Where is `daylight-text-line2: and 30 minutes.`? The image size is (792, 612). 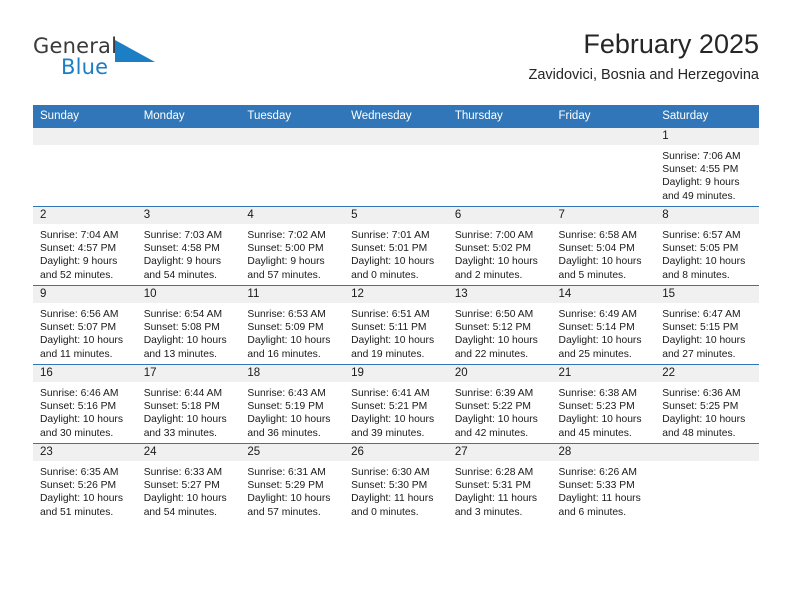
daylight-text-line2: and 30 minutes. is located at coordinates (77, 433).